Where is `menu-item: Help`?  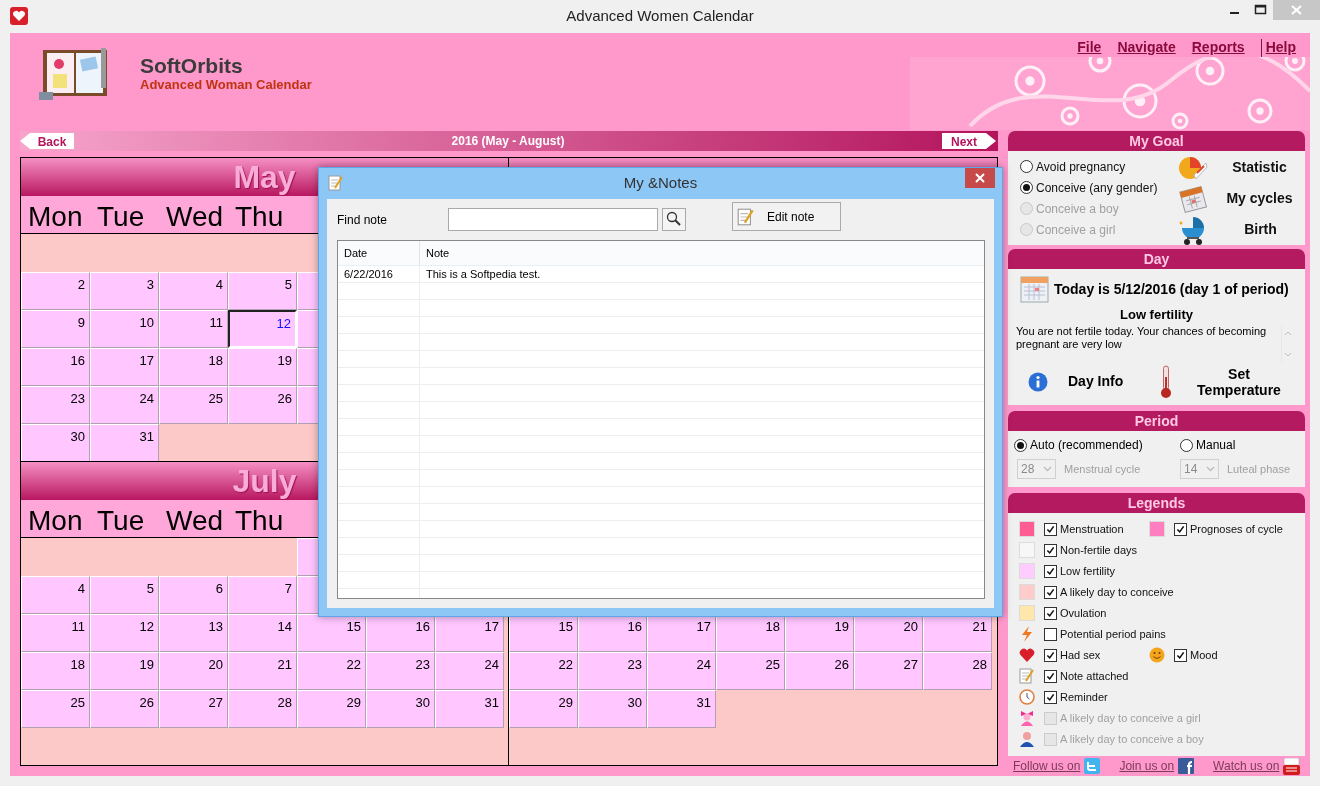 menu-item: Help is located at coordinates (1280, 47).